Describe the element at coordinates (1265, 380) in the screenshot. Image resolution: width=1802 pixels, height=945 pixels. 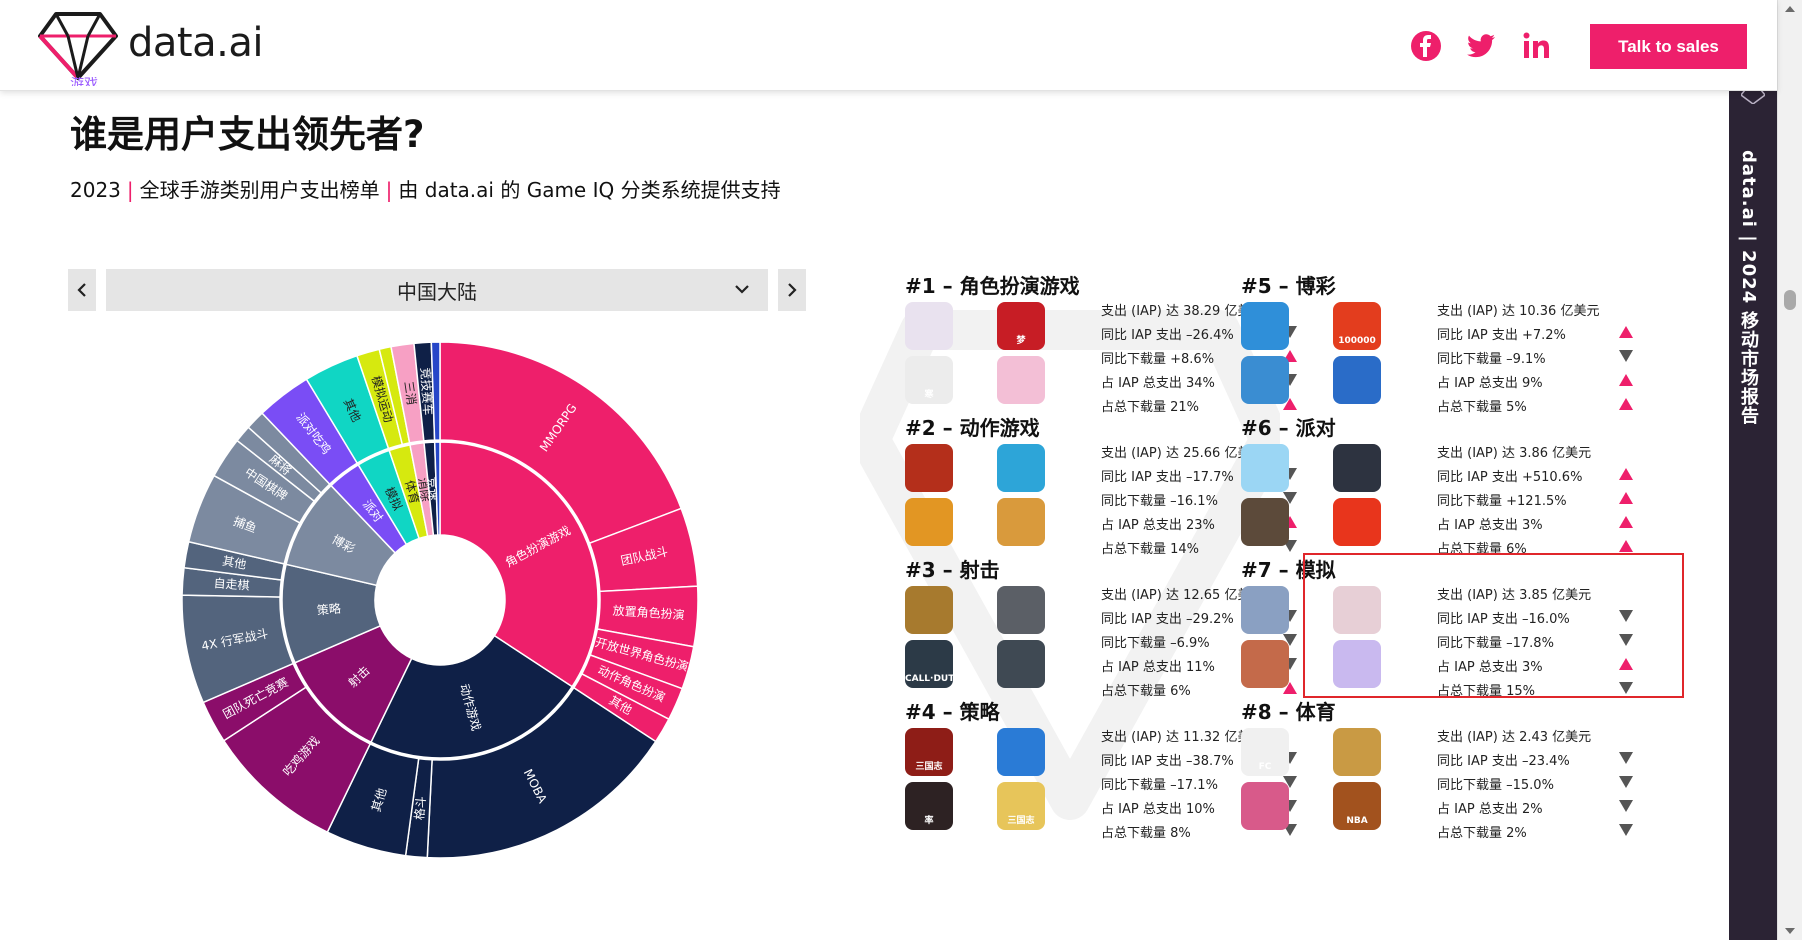
I see `god-of-wealth-app-icon` at that location.